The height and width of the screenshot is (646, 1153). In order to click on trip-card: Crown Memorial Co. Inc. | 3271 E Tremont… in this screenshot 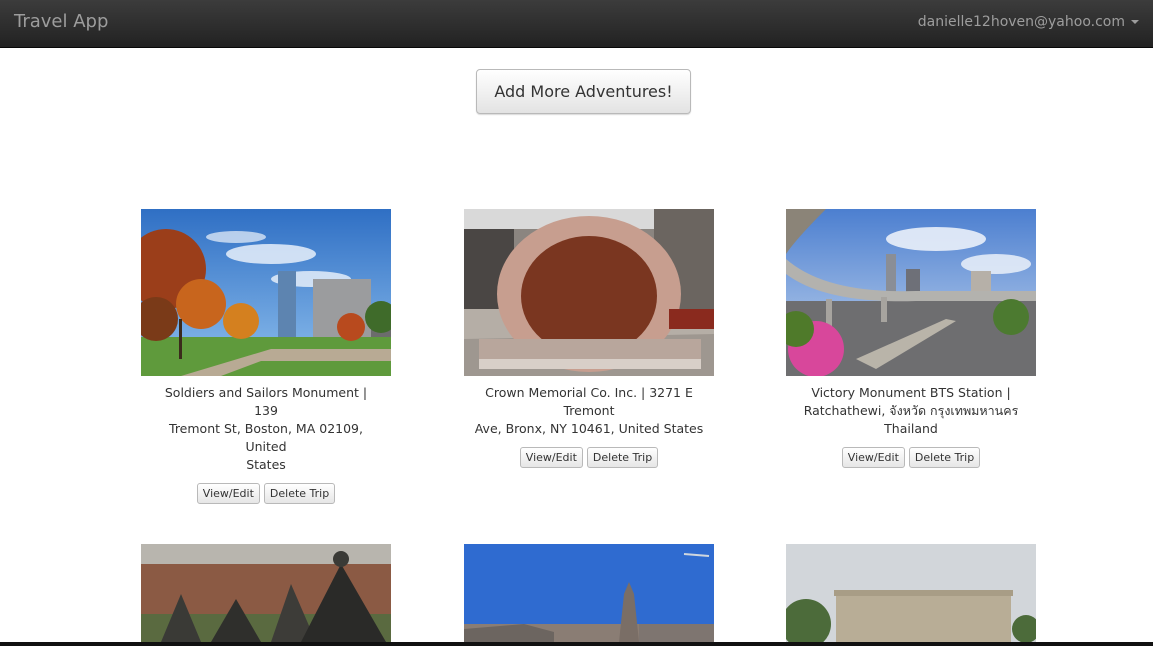, I will do `click(589, 338)`.